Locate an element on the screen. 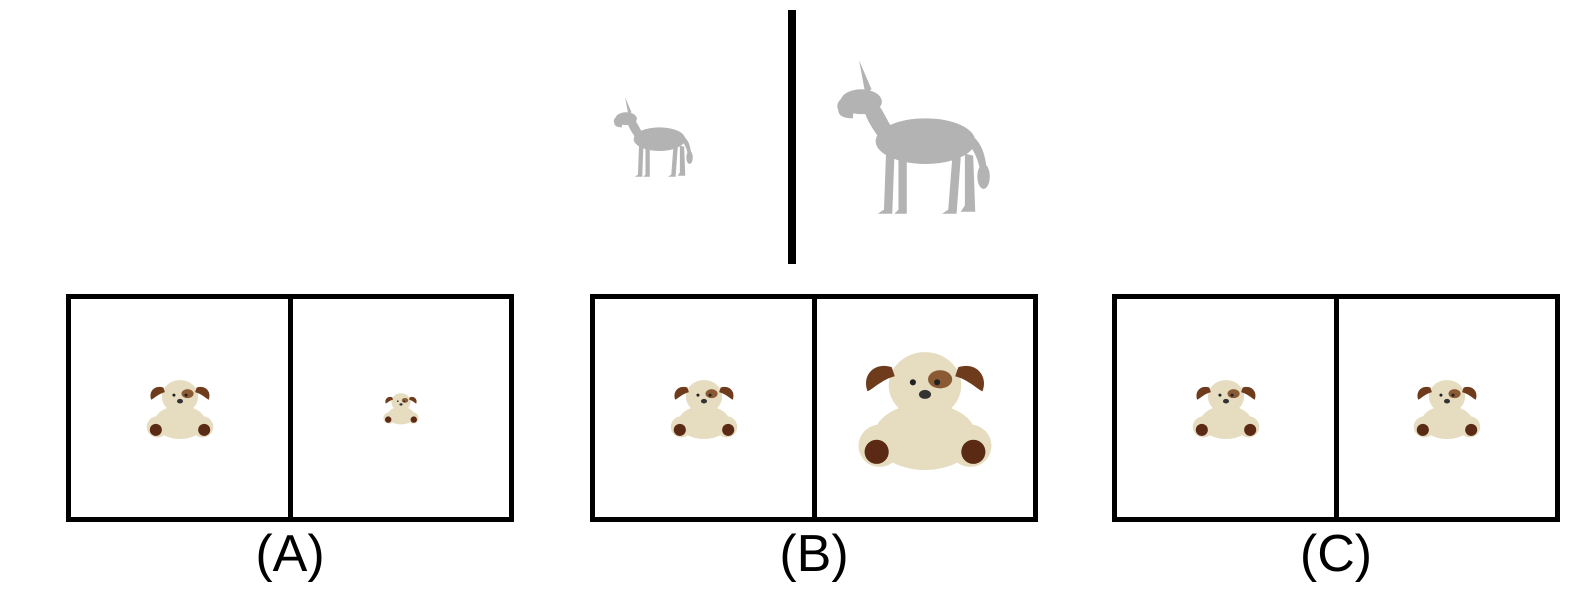 The width and height of the screenshot is (1584, 606). panel-c is located at coordinates (1336, 408).